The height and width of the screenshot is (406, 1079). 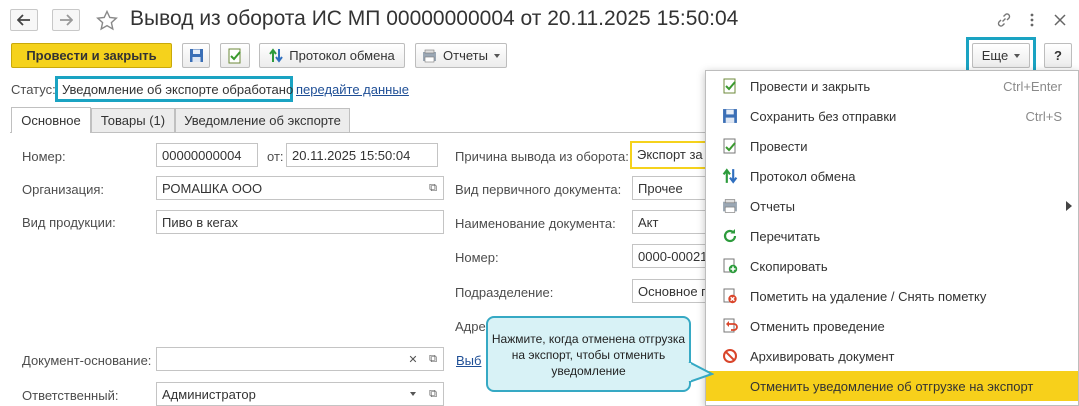 What do you see at coordinates (892, 326) in the screenshot?
I see `menu-item-undo-post: Отменить проведение` at bounding box center [892, 326].